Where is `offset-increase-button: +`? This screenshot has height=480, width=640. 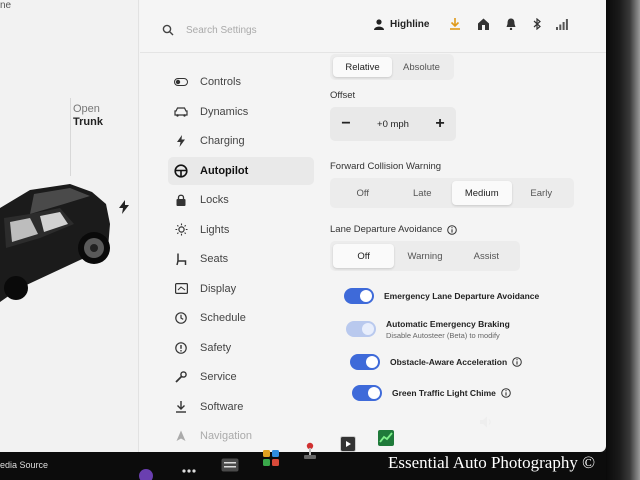 offset-increase-button: + is located at coordinates (440, 124).